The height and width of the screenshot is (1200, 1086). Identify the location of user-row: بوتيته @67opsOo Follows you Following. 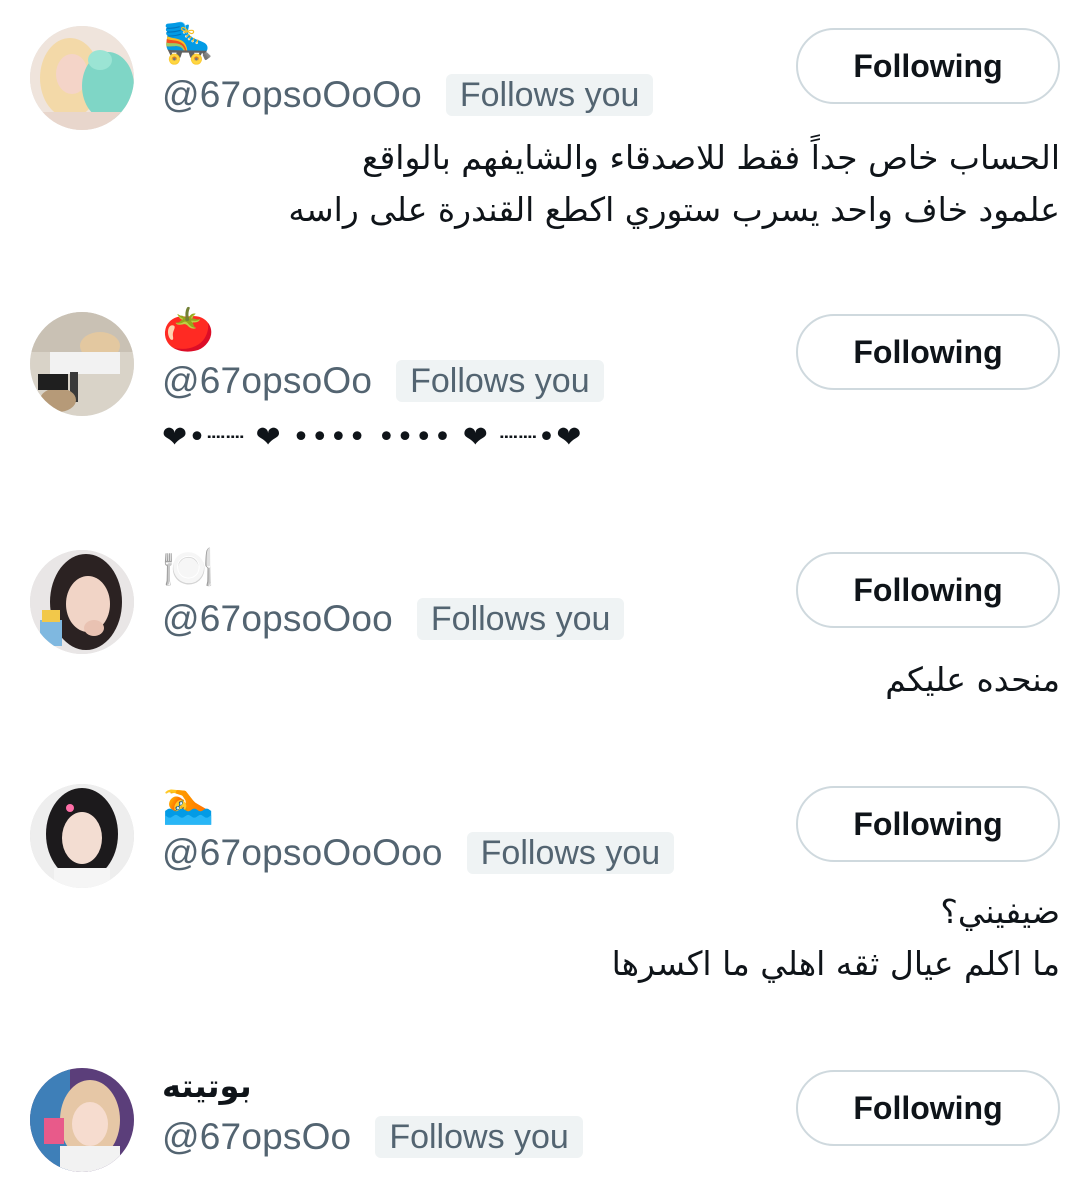
(543, 1124).